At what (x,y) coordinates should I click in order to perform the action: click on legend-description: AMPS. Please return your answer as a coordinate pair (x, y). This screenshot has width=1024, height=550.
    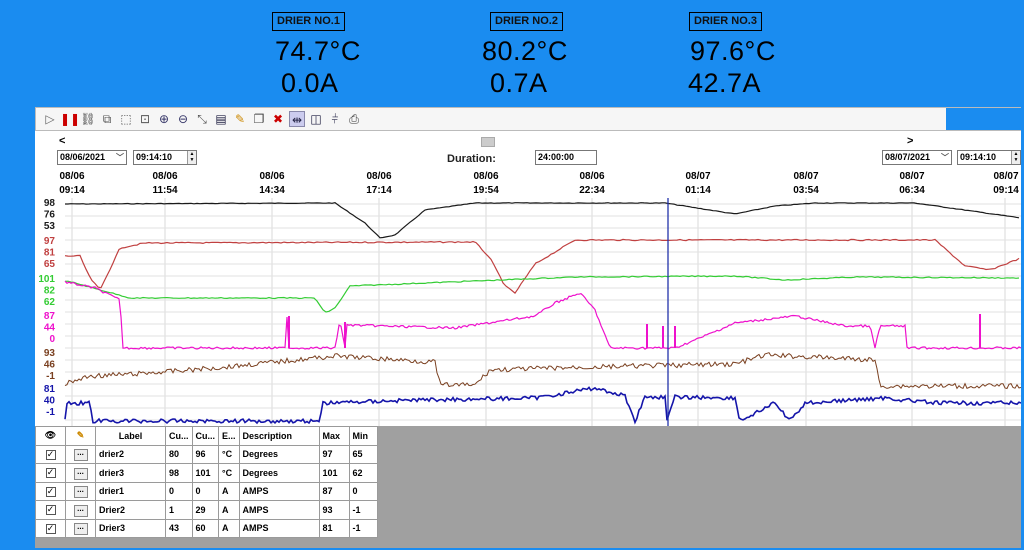
    Looking at the image, I should click on (255, 509).